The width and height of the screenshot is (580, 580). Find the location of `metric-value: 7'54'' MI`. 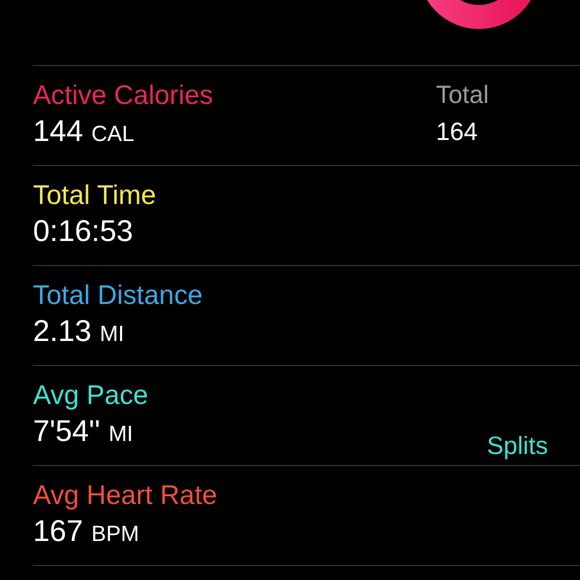

metric-value: 7'54'' MI is located at coordinates (83, 432).